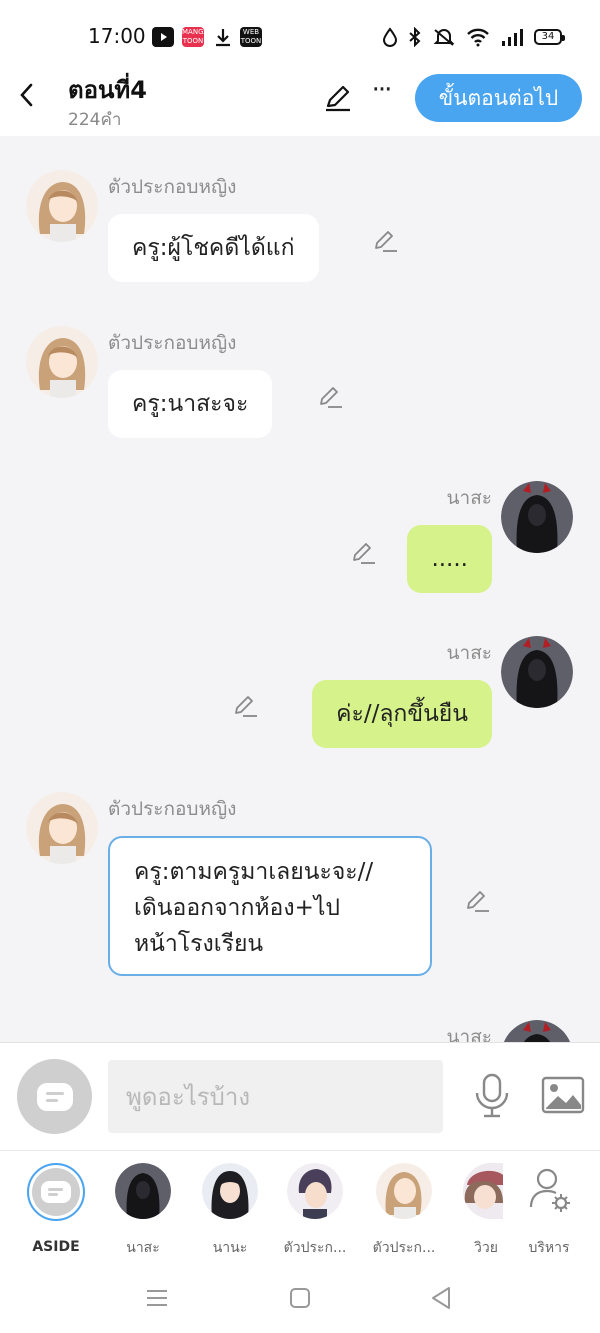 Image resolution: width=600 pixels, height=1333 pixels. Describe the element at coordinates (230, 1248) in the screenshot. I see `character-label: นานะ` at that location.